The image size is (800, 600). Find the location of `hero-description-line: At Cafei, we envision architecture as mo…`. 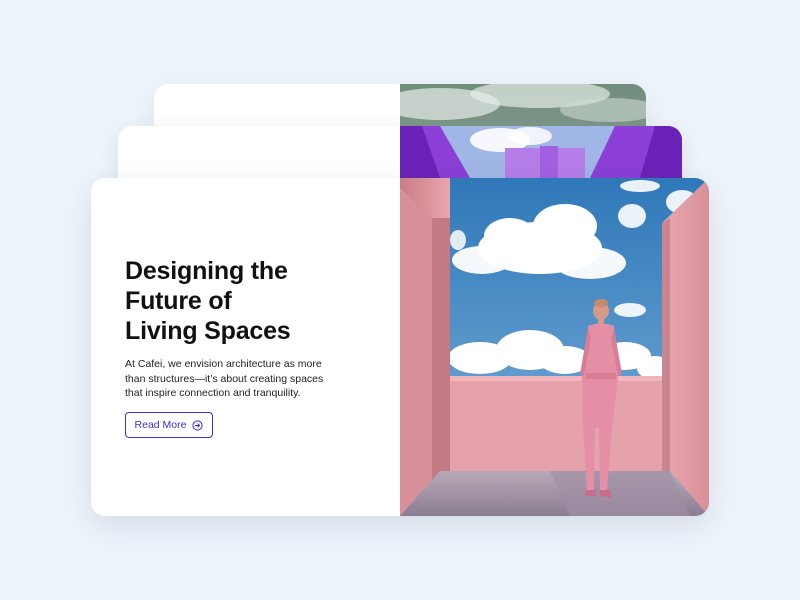

hero-description-line: At Cafei, we envision architecture as mo… is located at coordinates (223, 364).